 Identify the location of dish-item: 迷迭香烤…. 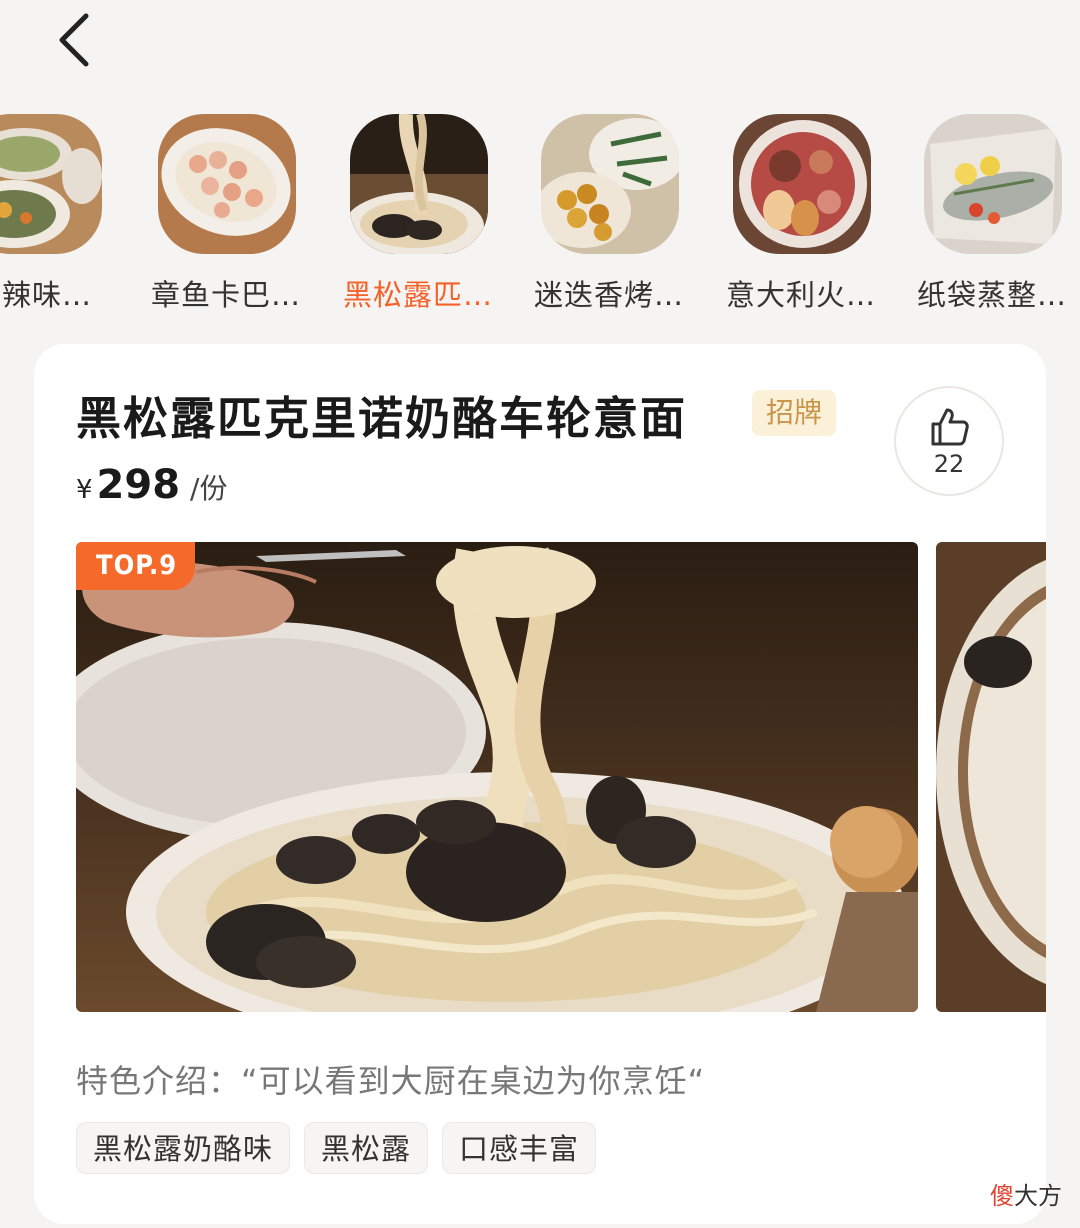
(609, 211).